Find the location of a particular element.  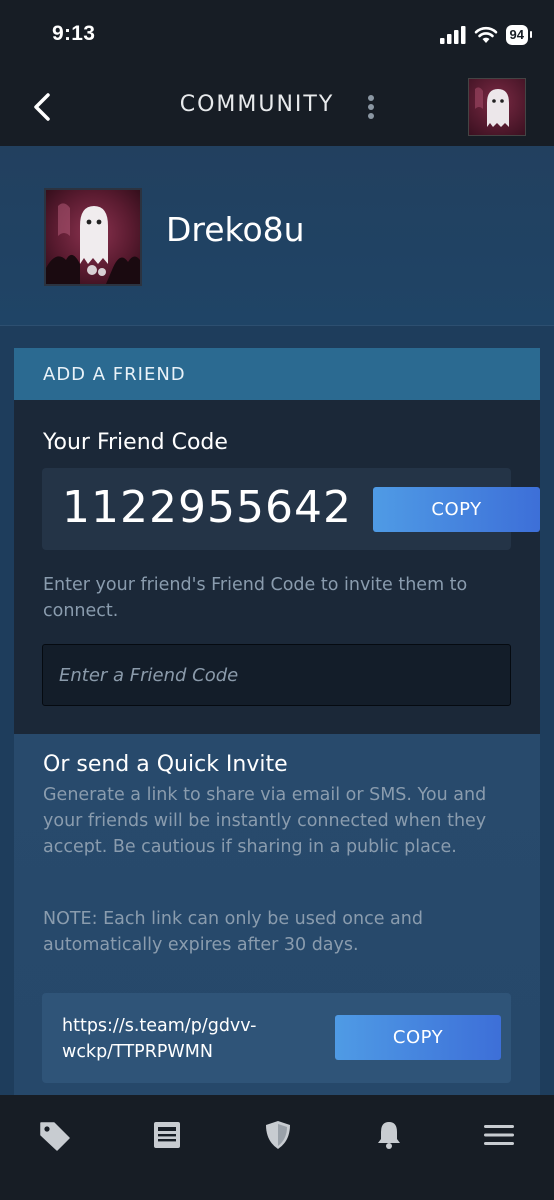

more-options-button is located at coordinates (371, 108).